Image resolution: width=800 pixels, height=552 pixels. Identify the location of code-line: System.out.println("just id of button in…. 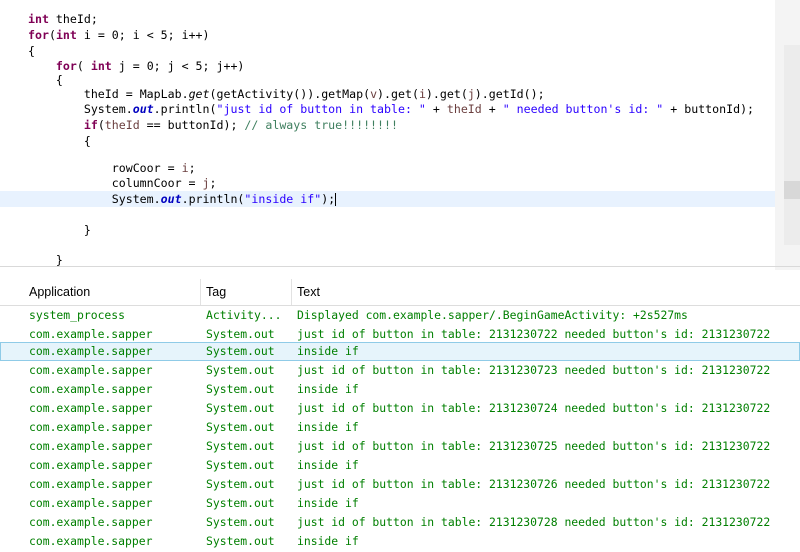
(391, 109).